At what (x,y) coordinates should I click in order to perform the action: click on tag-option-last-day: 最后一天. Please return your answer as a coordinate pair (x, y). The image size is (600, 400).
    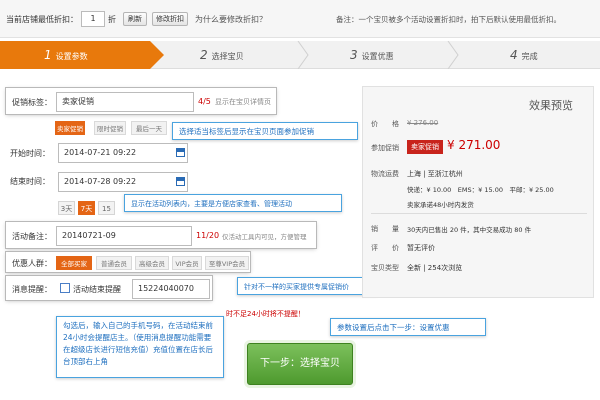
    Looking at the image, I should click on (149, 128).